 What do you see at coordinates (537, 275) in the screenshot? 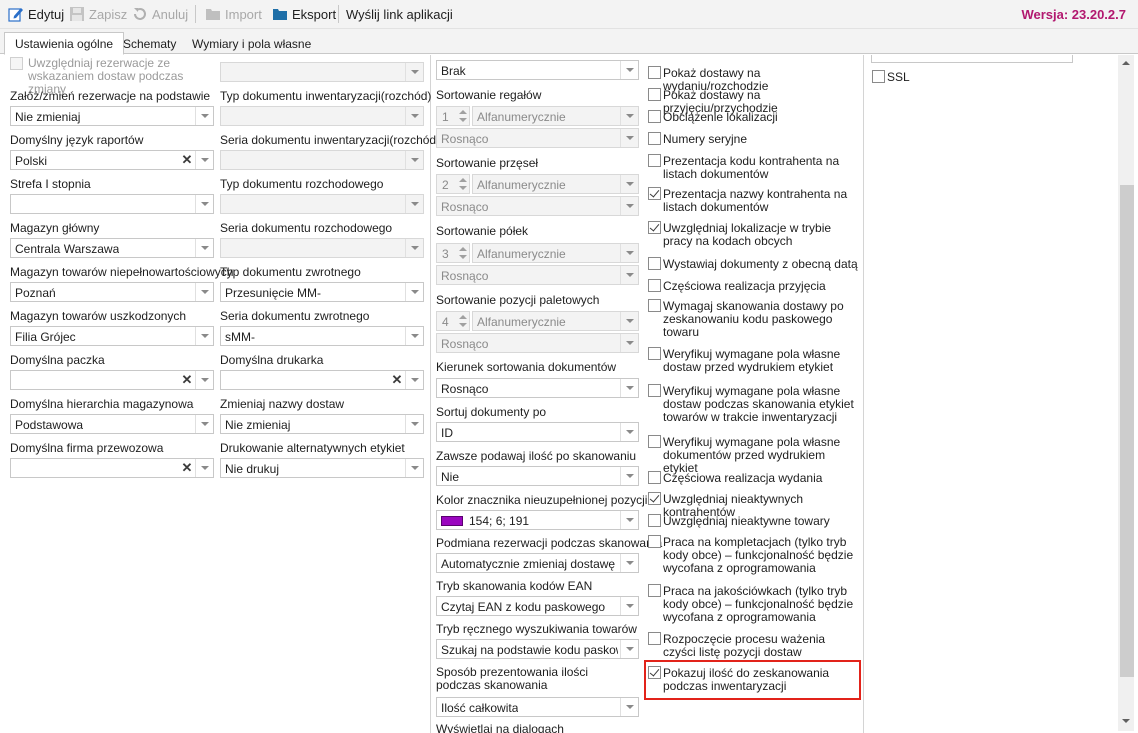
I see `shelf-sort-direction-select: Rosnąco` at bounding box center [537, 275].